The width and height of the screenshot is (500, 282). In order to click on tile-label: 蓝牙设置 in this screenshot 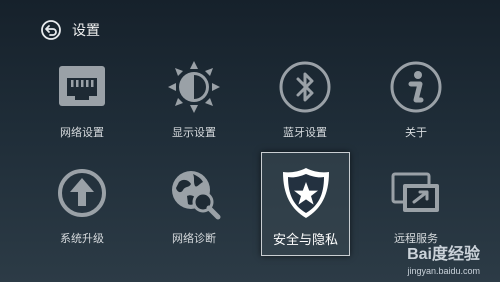, I will do `click(305, 132)`.